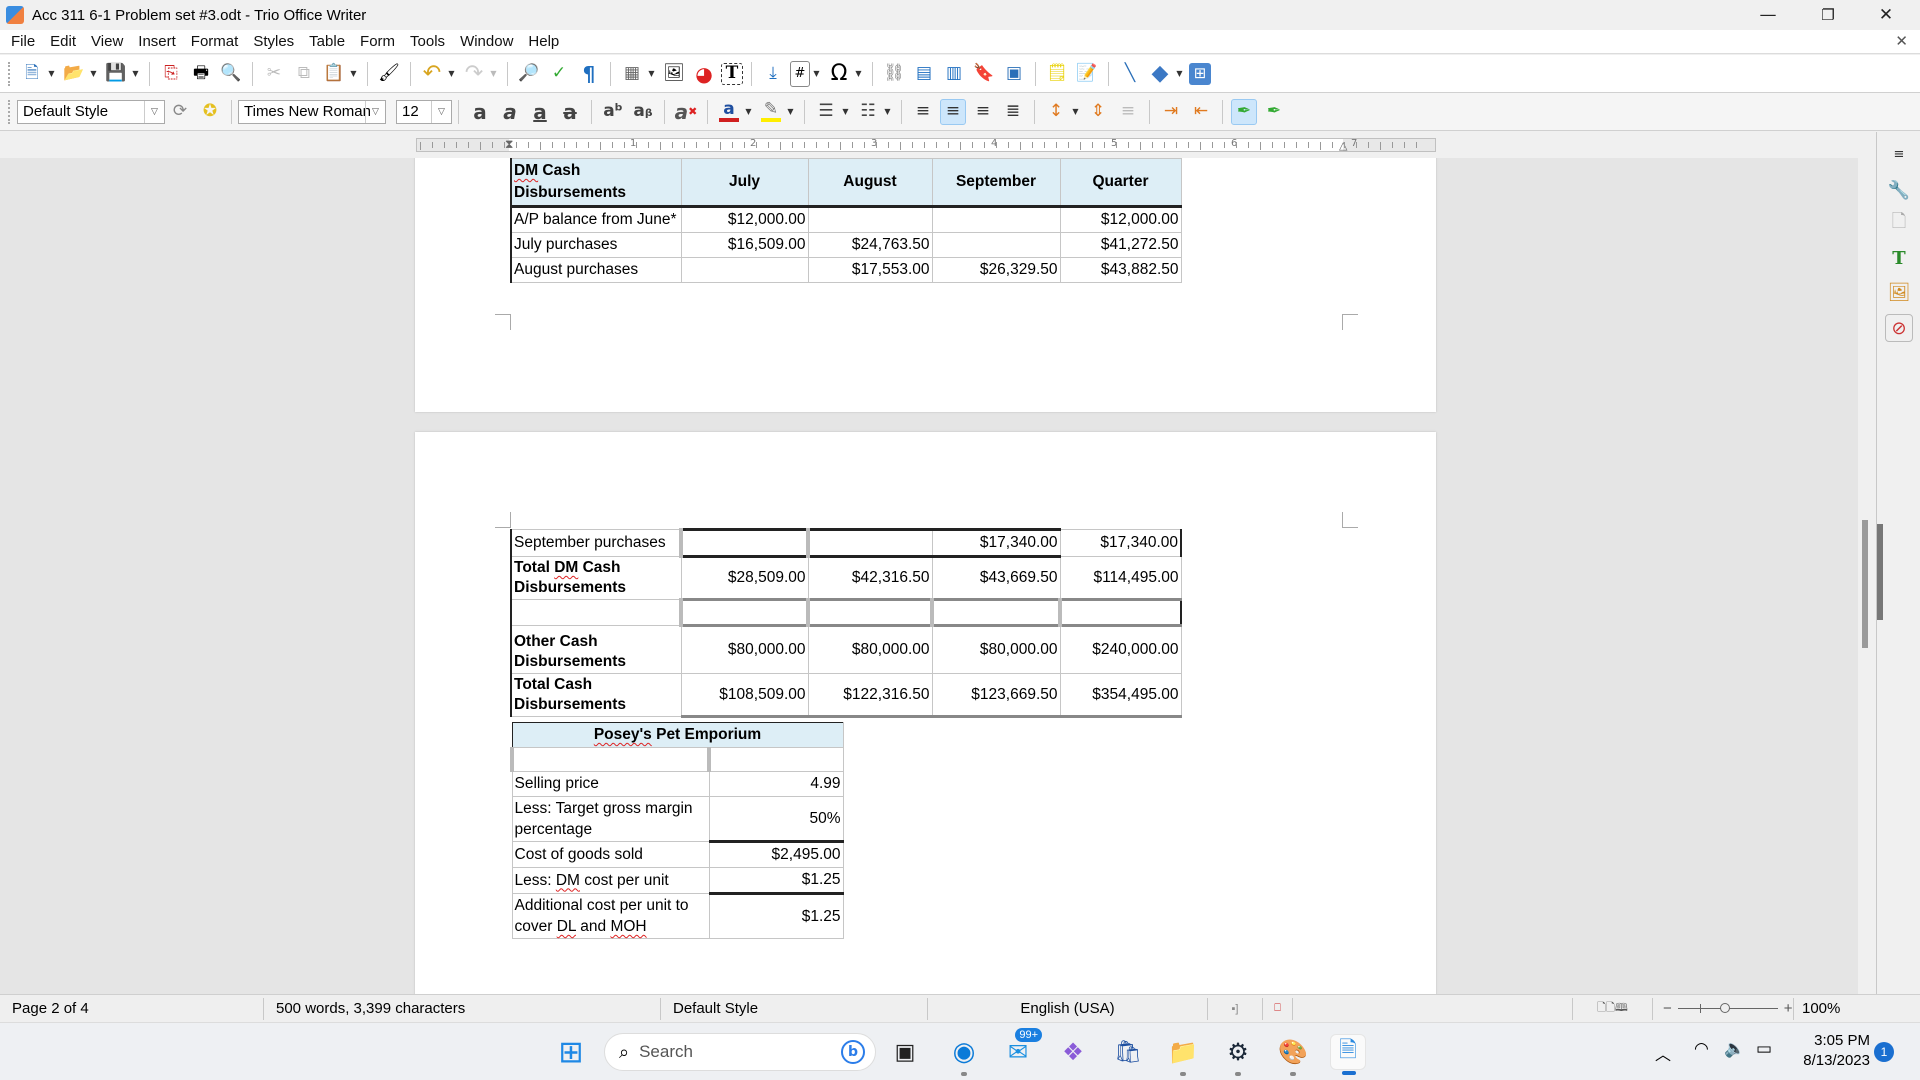 The image size is (1920, 1080). What do you see at coordinates (744, 245) in the screenshot?
I see `table-cell: $16,509.00` at bounding box center [744, 245].